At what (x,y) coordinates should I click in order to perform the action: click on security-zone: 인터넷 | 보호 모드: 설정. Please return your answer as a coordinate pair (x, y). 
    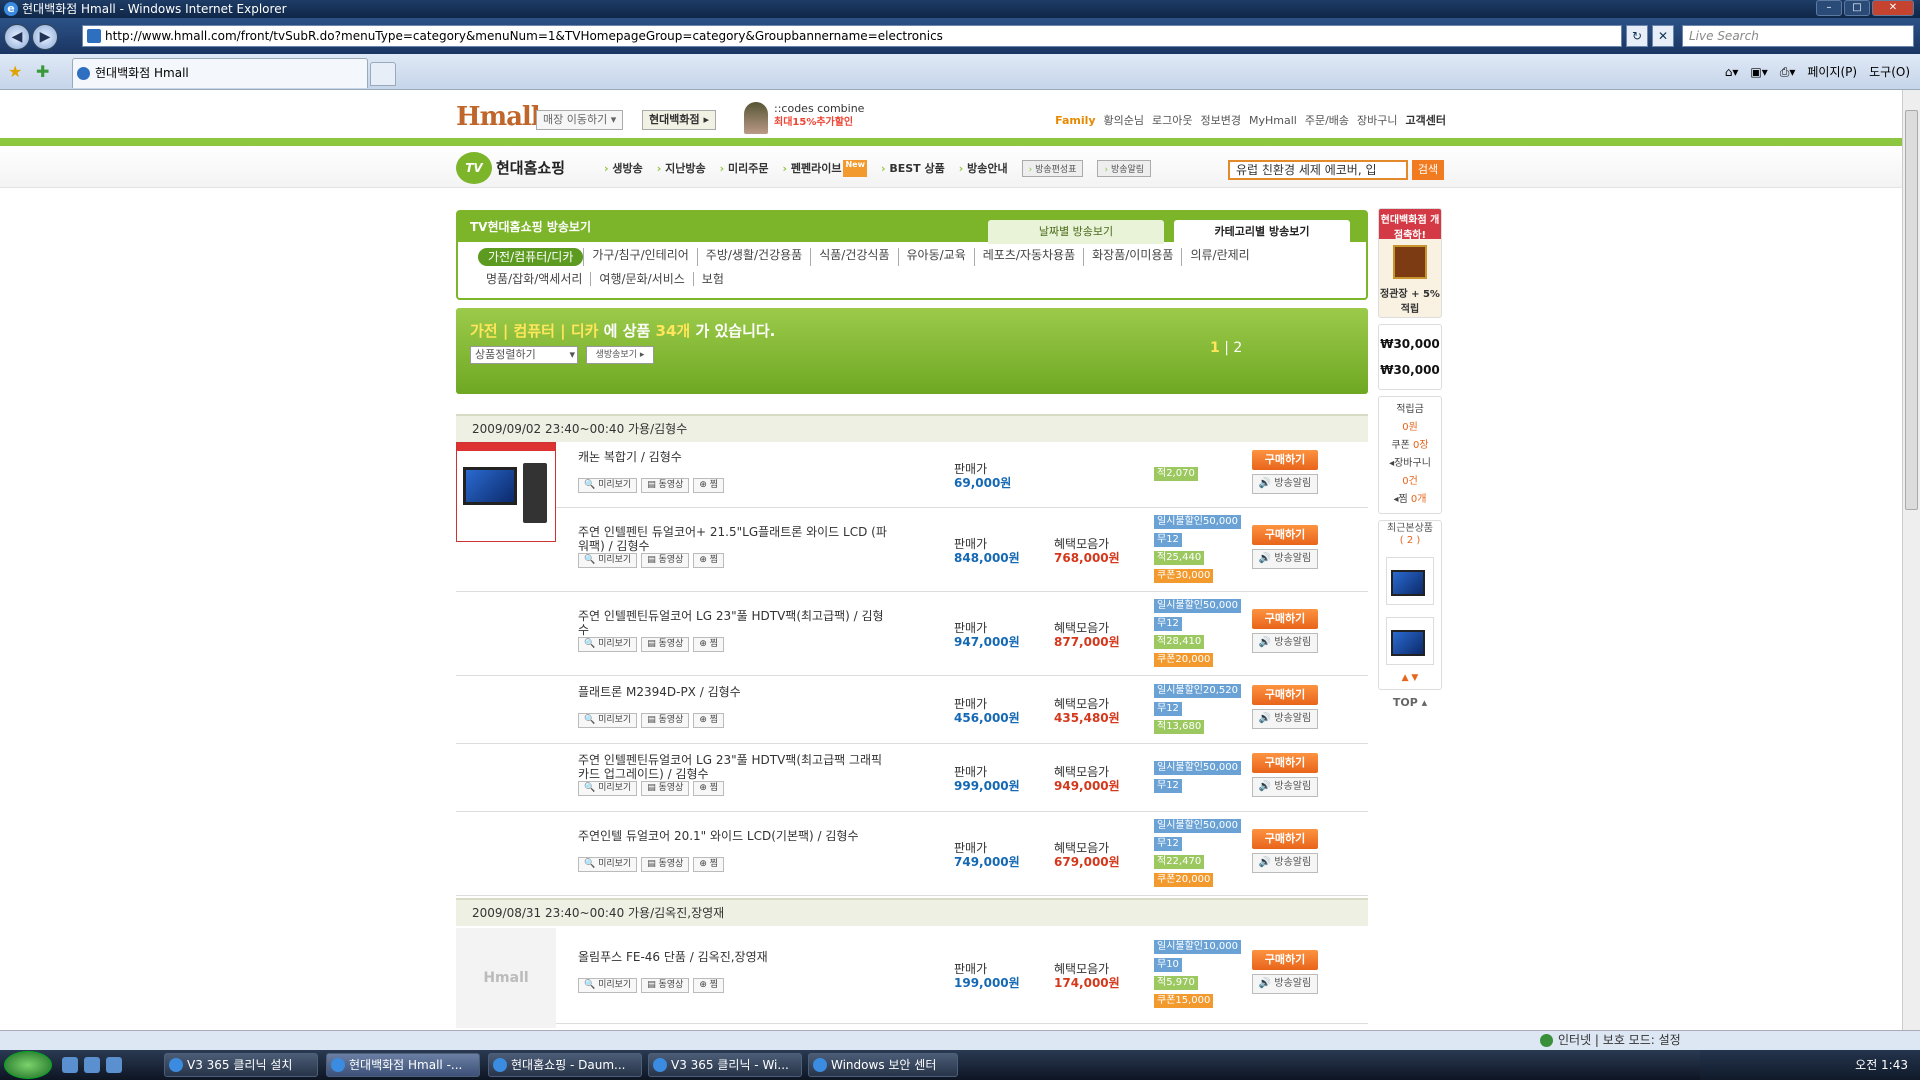
    Looking at the image, I should click on (1610, 1040).